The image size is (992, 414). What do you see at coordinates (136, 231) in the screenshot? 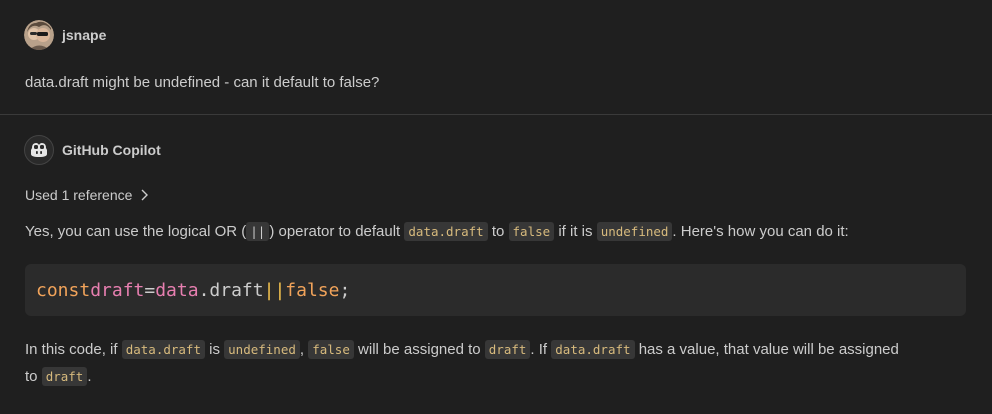
I see `text-span: Yes, you can use the logical OR (` at bounding box center [136, 231].